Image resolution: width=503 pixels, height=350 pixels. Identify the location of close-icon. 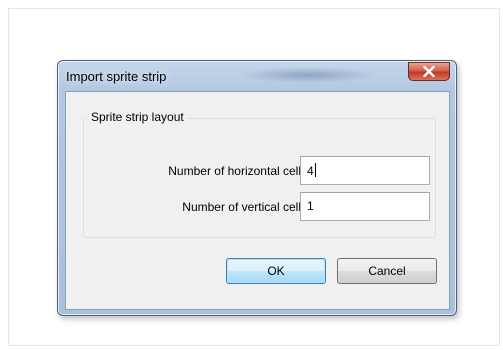
(429, 71).